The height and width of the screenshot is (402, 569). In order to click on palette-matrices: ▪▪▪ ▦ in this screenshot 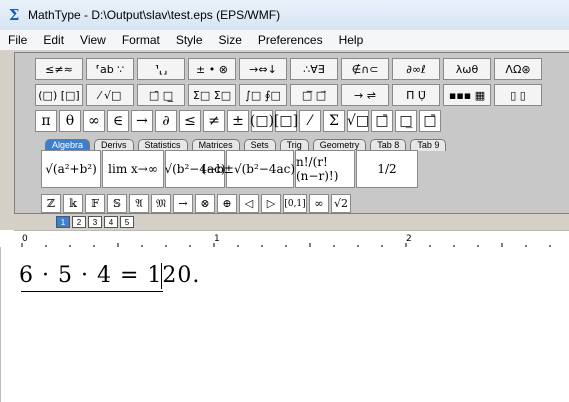, I will do `click(467, 95)`.